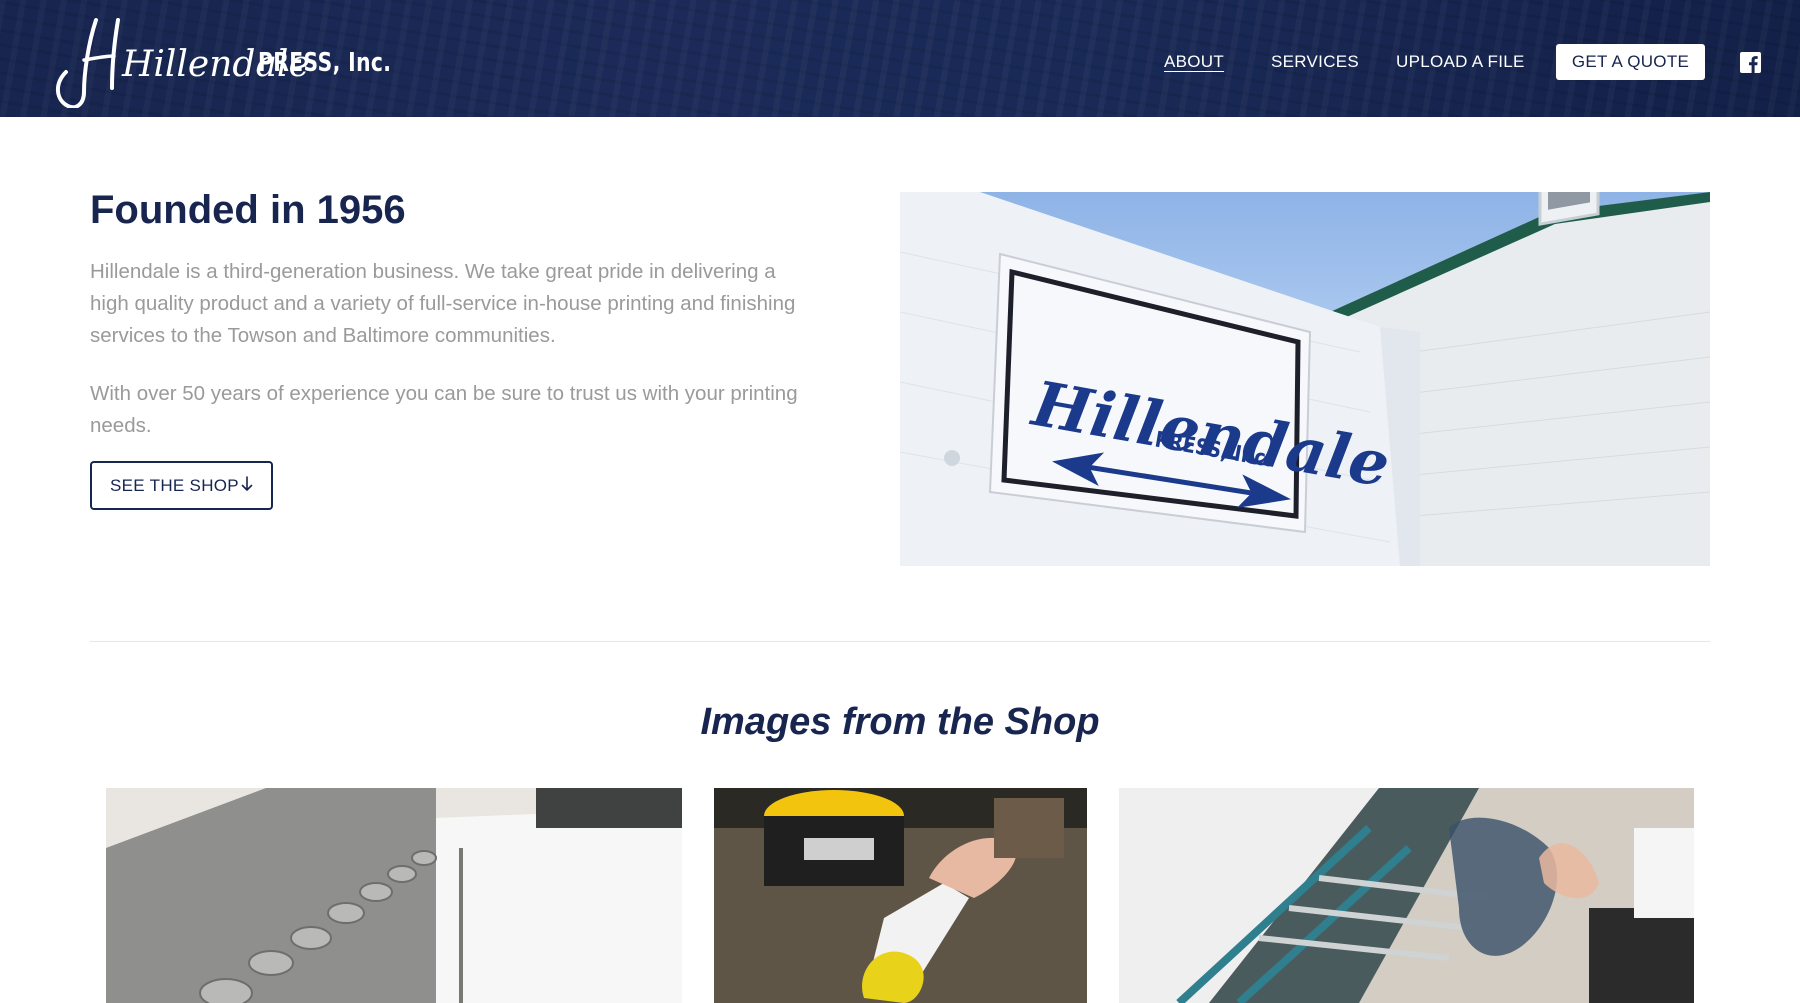  Describe the element at coordinates (247, 483) in the screenshot. I see `arrow-down-icon` at that location.